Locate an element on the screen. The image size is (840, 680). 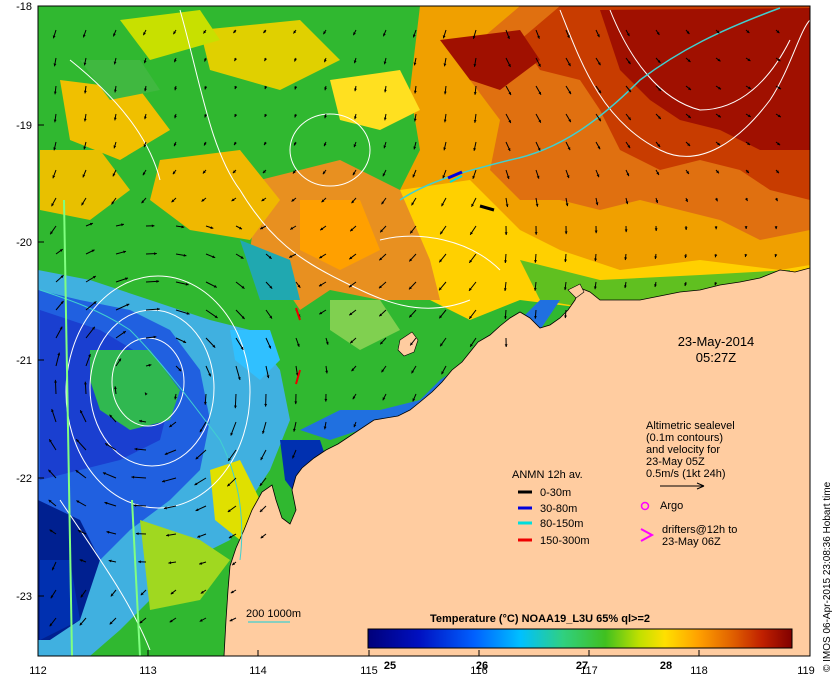
y-tick-label: -22 is located at coordinates (24, 479).